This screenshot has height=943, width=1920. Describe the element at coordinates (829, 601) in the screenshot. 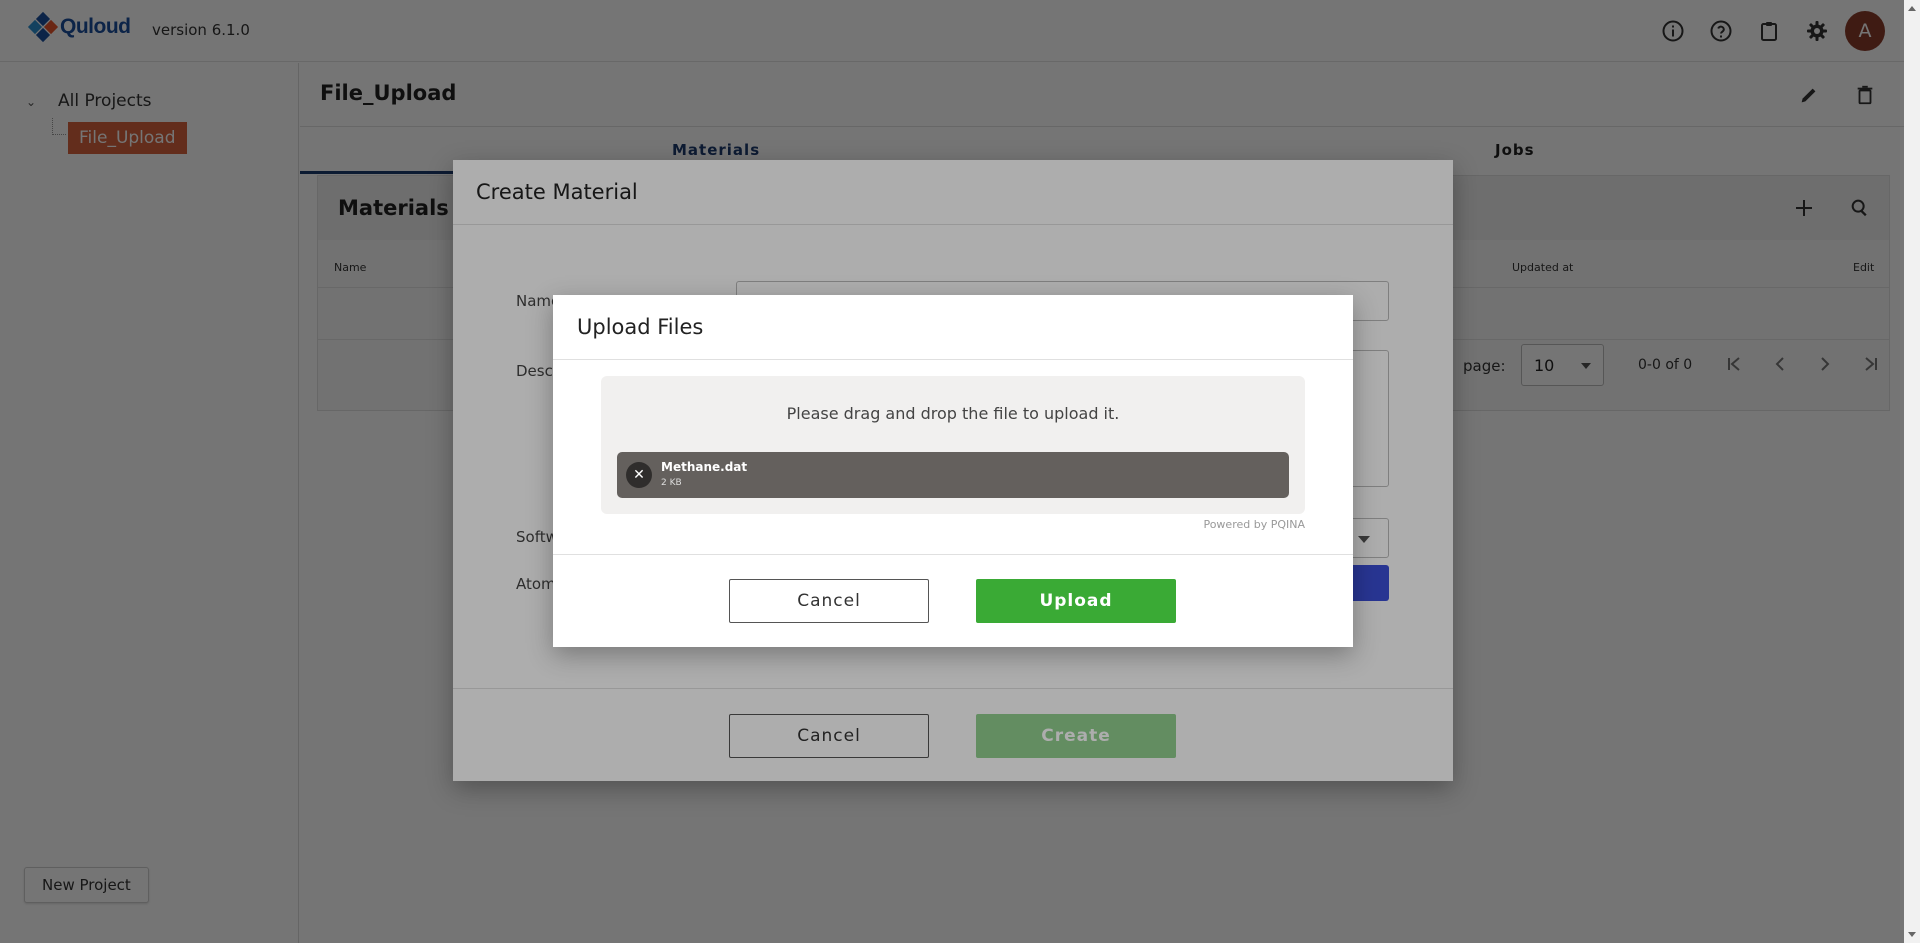

I see `upload-cancel-button: Cancel` at that location.